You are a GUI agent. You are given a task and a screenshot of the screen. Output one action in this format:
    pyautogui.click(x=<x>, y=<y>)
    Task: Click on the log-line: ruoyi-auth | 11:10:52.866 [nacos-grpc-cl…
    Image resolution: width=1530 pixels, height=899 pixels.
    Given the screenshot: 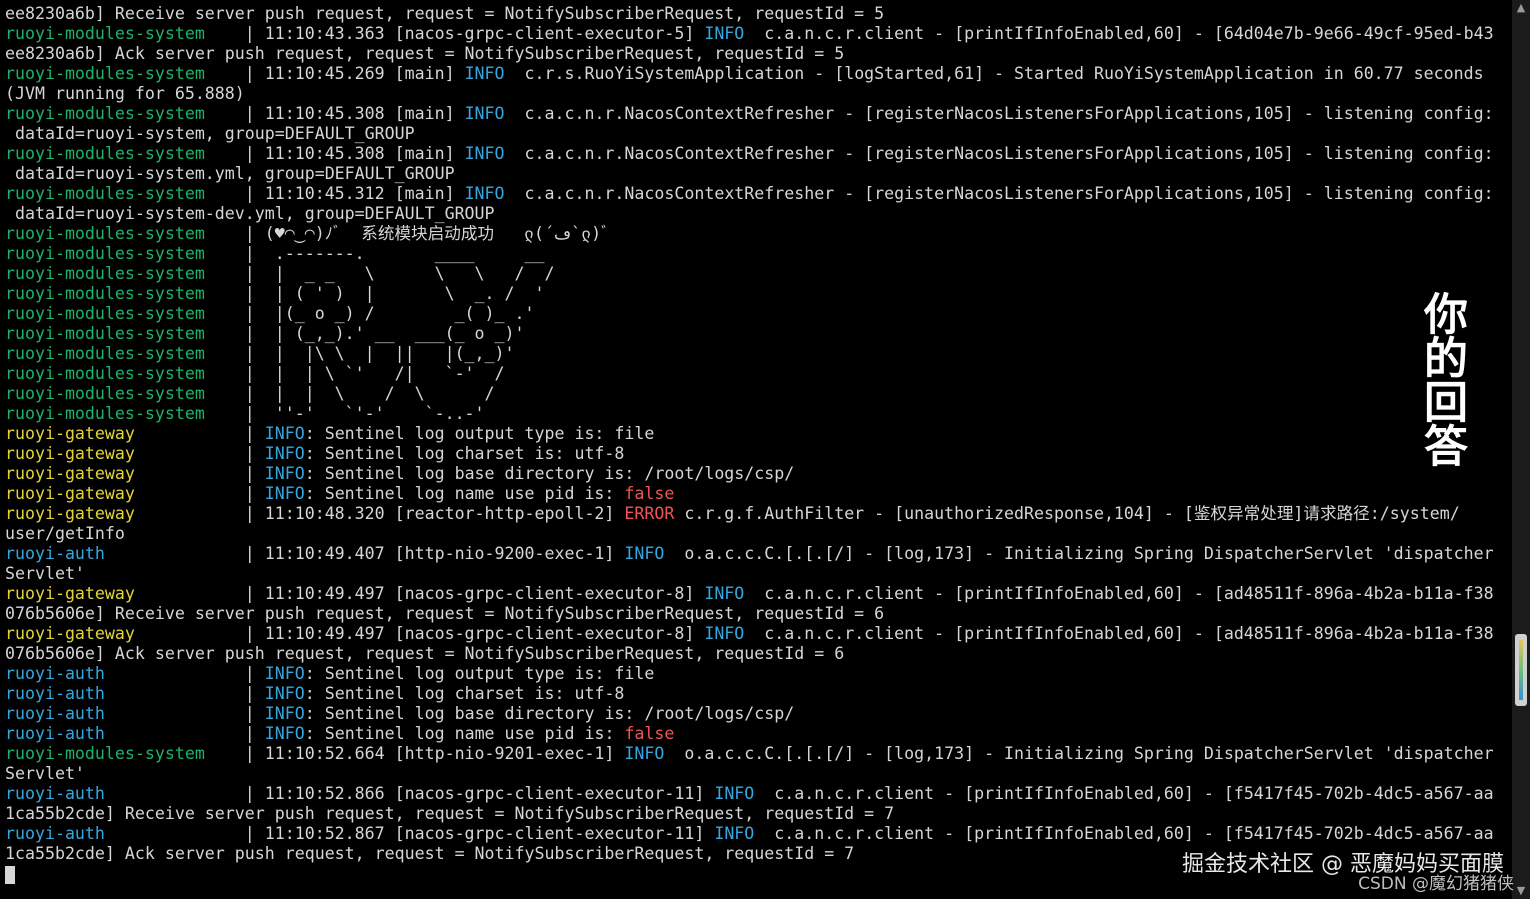 What is the action you would take?
    pyautogui.click(x=749, y=794)
    